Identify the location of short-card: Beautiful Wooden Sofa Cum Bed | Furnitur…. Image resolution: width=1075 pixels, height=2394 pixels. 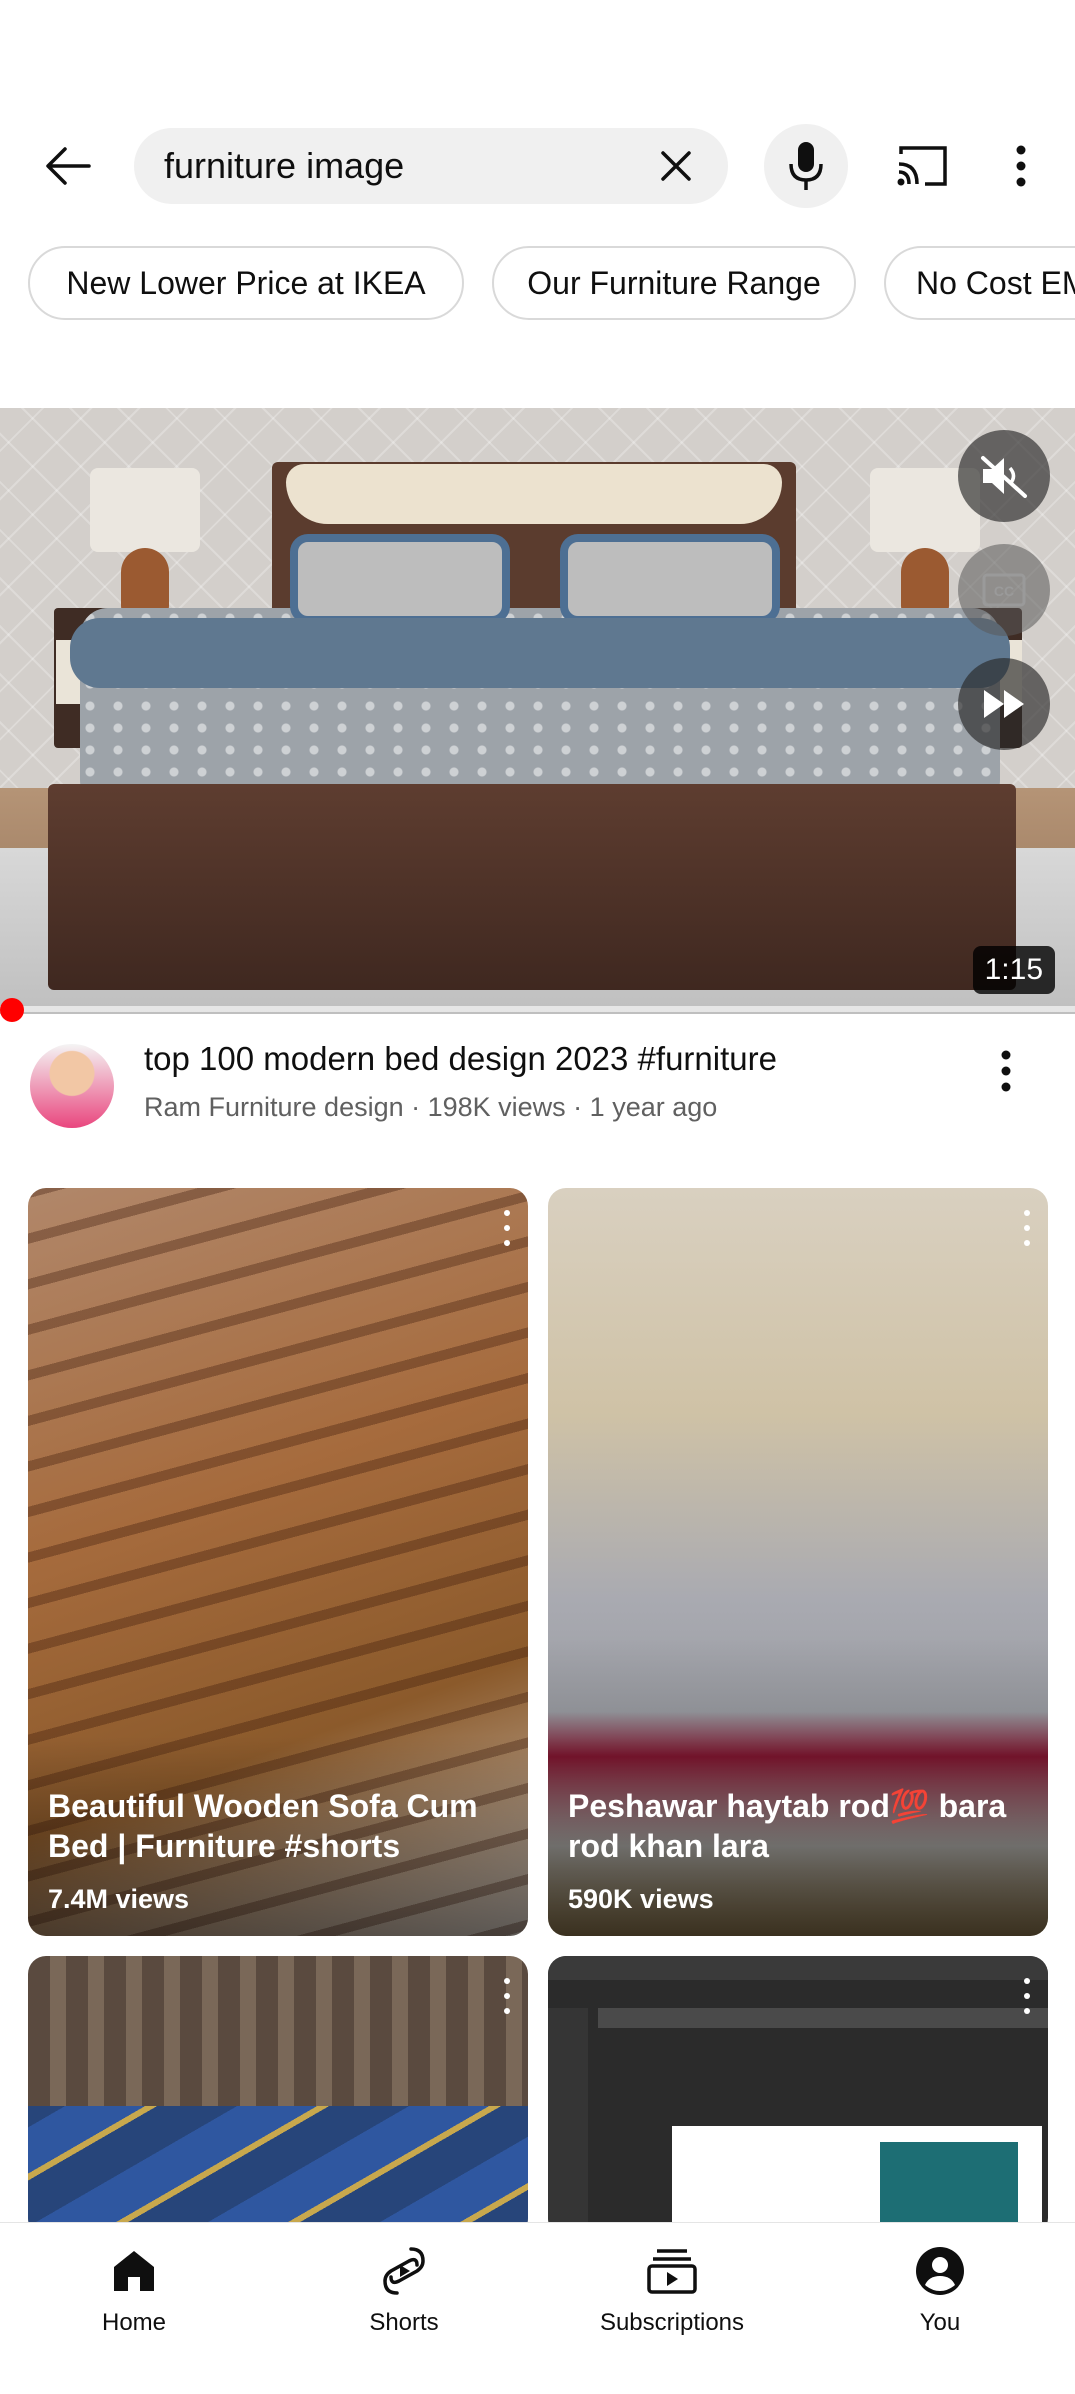
(278, 1562).